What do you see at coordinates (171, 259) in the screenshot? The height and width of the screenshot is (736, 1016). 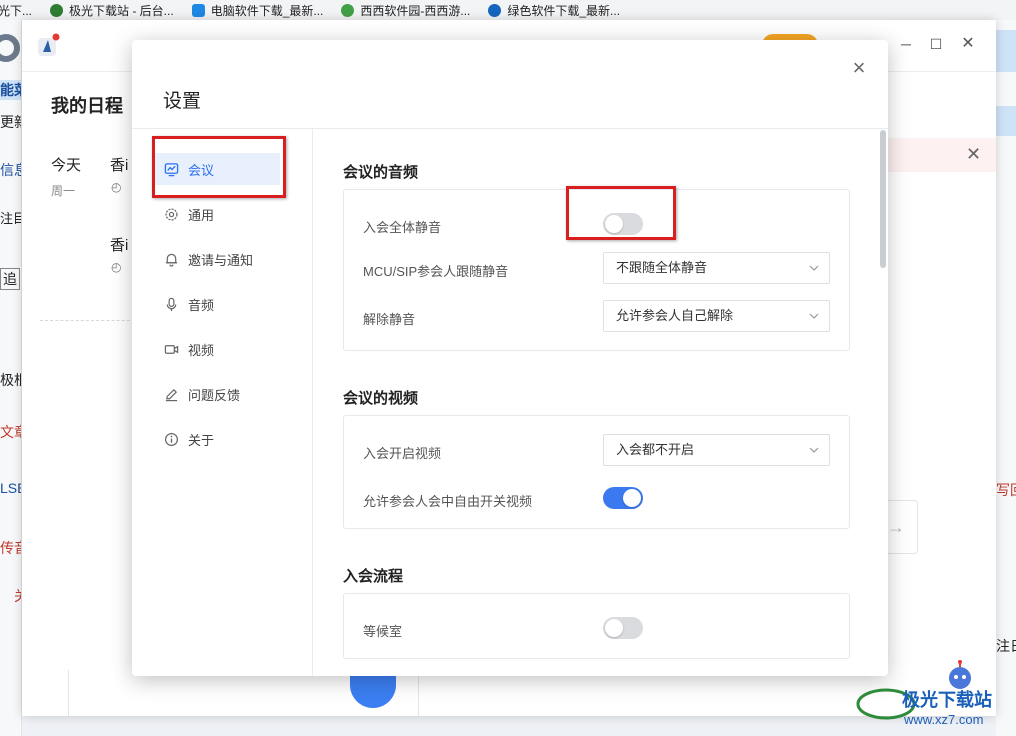 I see `bell-icon` at bounding box center [171, 259].